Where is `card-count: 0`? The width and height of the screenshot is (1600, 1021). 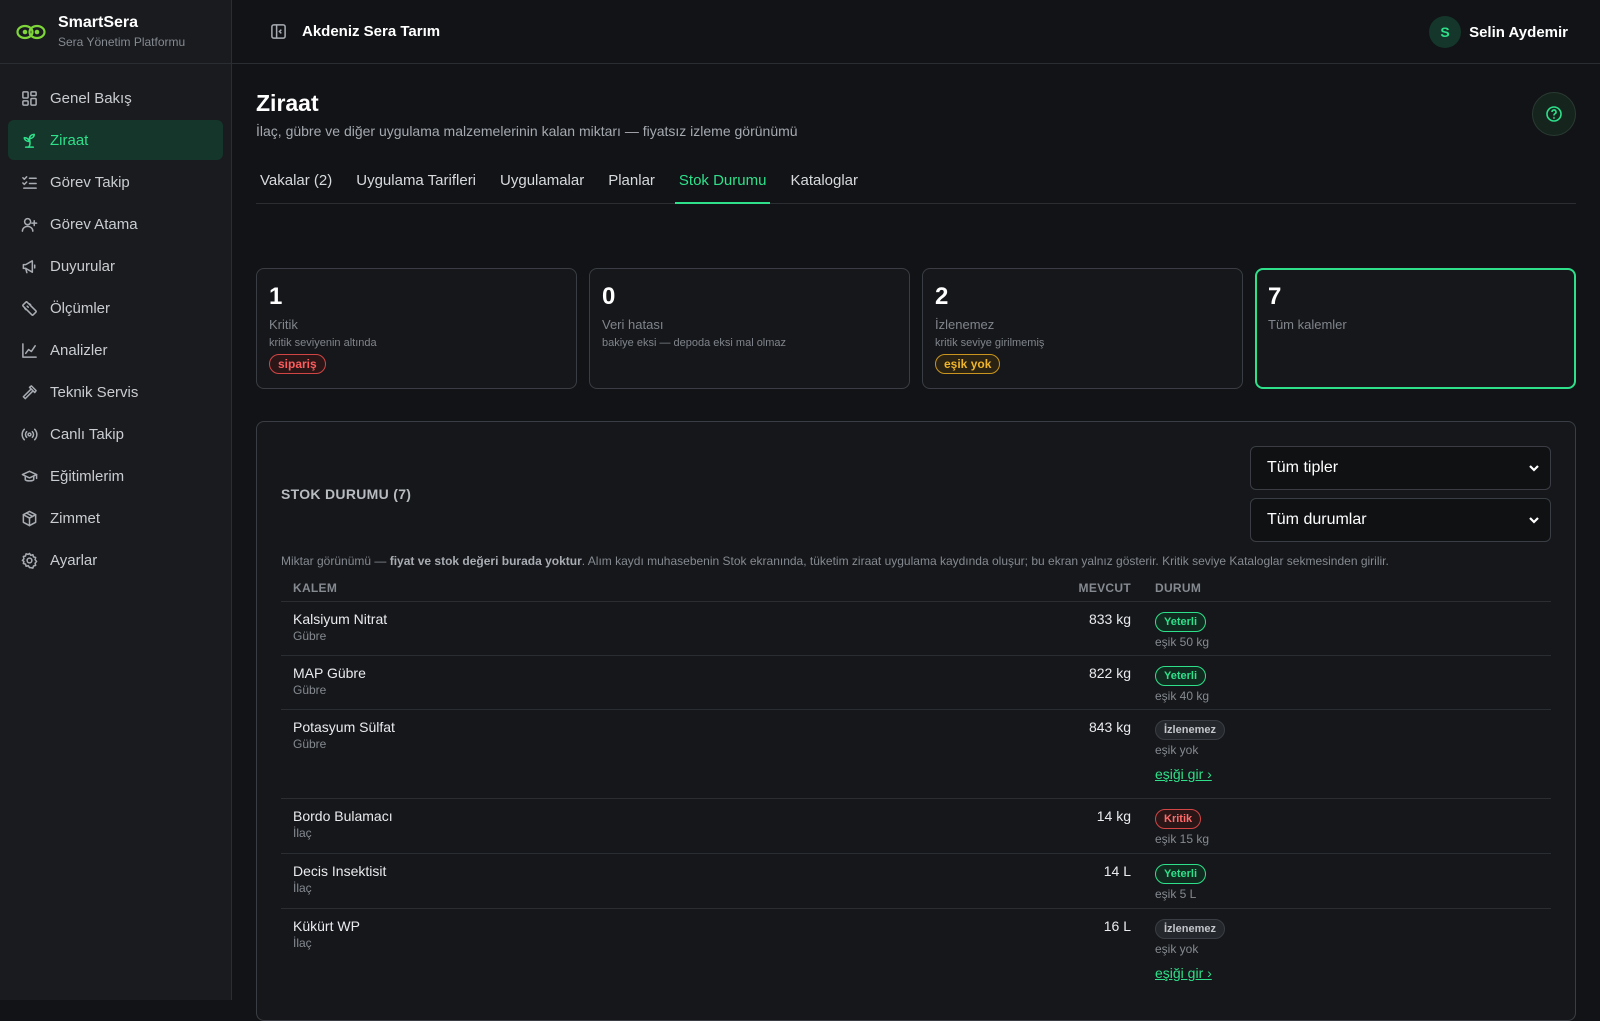
card-count: 0 is located at coordinates (609, 296).